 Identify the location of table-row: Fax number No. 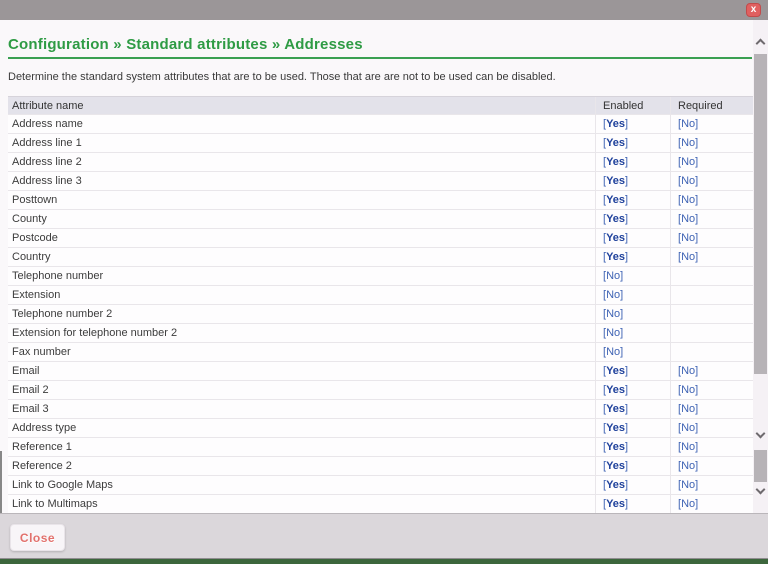
(380, 351).